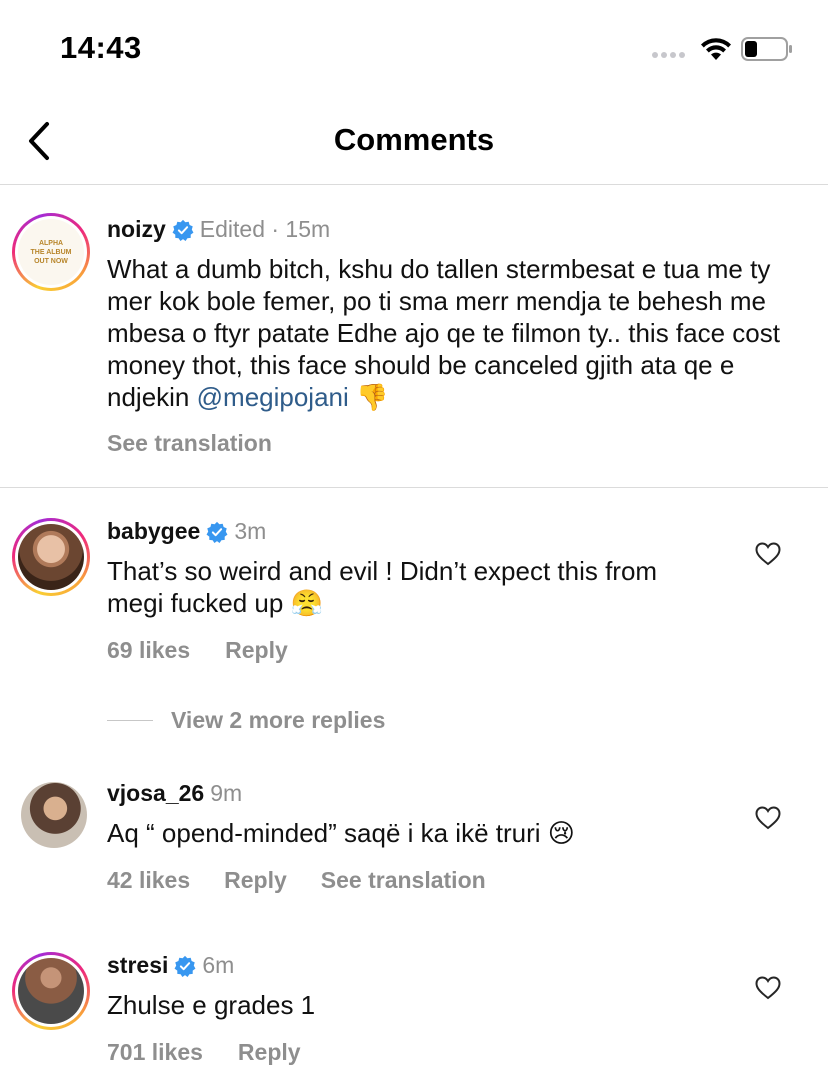 The width and height of the screenshot is (828, 1086). I want to click on comment-text: Aq “ opend-minded” saqë i ka ikë truri 😢, so click(417, 833).